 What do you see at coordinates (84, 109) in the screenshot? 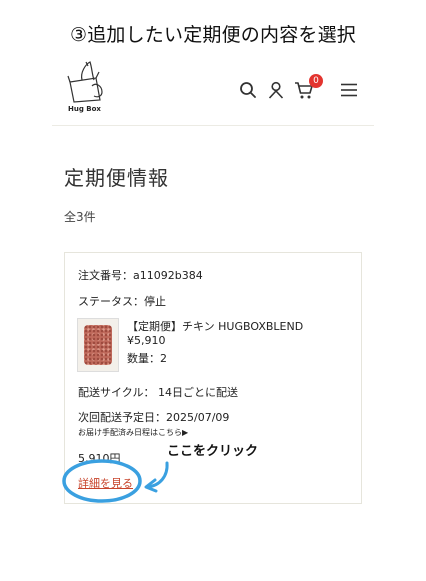
I see `logo-text: Hug Box` at bounding box center [84, 109].